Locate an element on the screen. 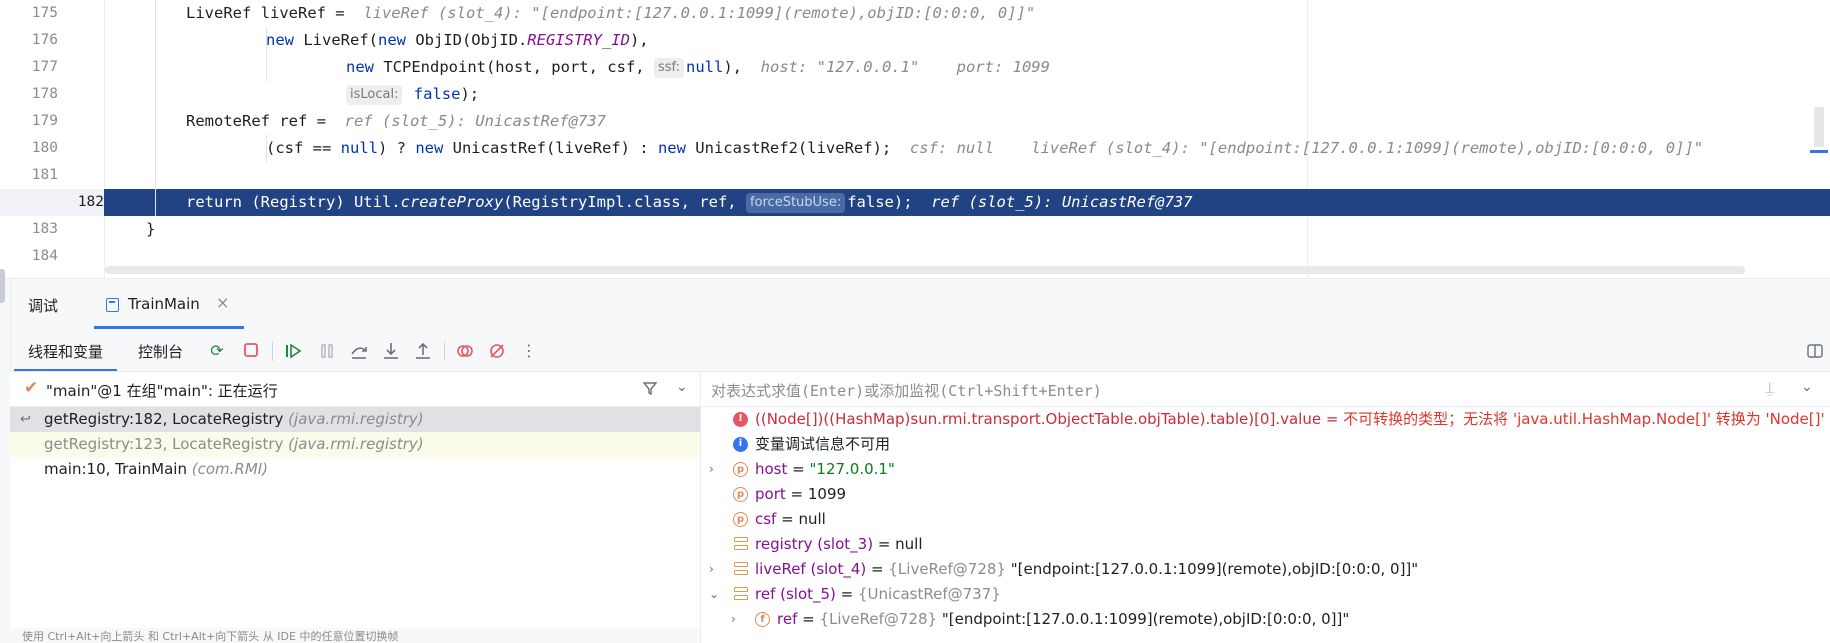 Image resolution: width=1830 pixels, height=643 pixels. layout-icon is located at coordinates (1815, 351).